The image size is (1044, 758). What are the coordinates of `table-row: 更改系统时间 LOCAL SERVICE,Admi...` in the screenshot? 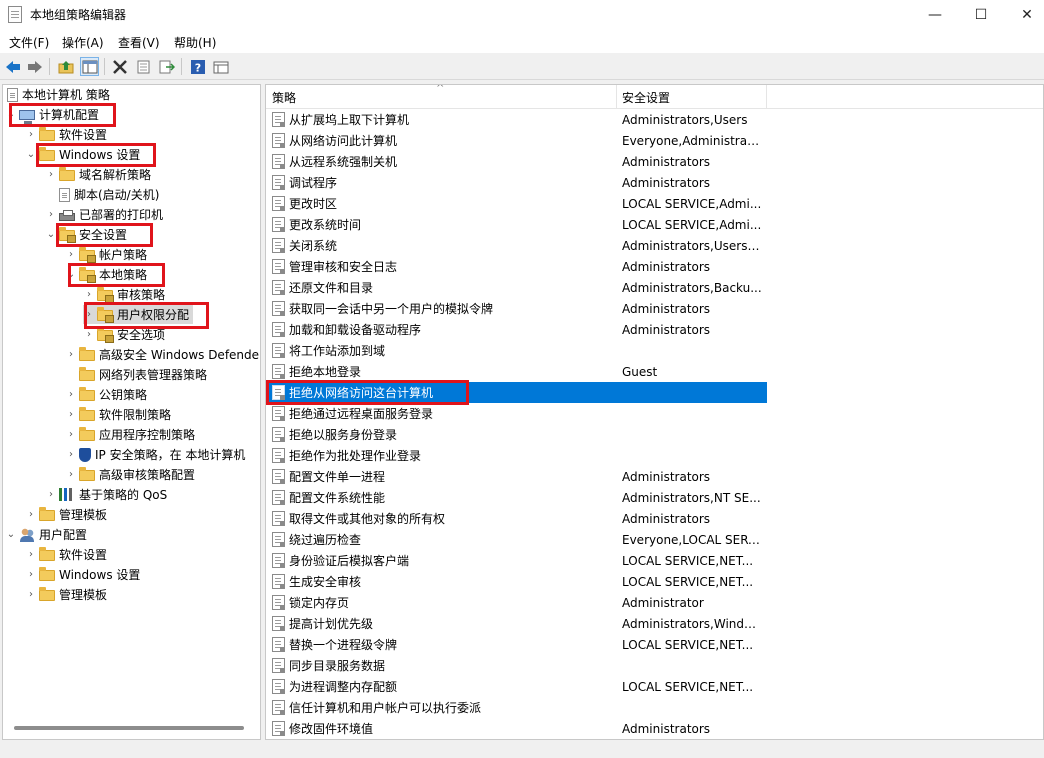 It's located at (516, 224).